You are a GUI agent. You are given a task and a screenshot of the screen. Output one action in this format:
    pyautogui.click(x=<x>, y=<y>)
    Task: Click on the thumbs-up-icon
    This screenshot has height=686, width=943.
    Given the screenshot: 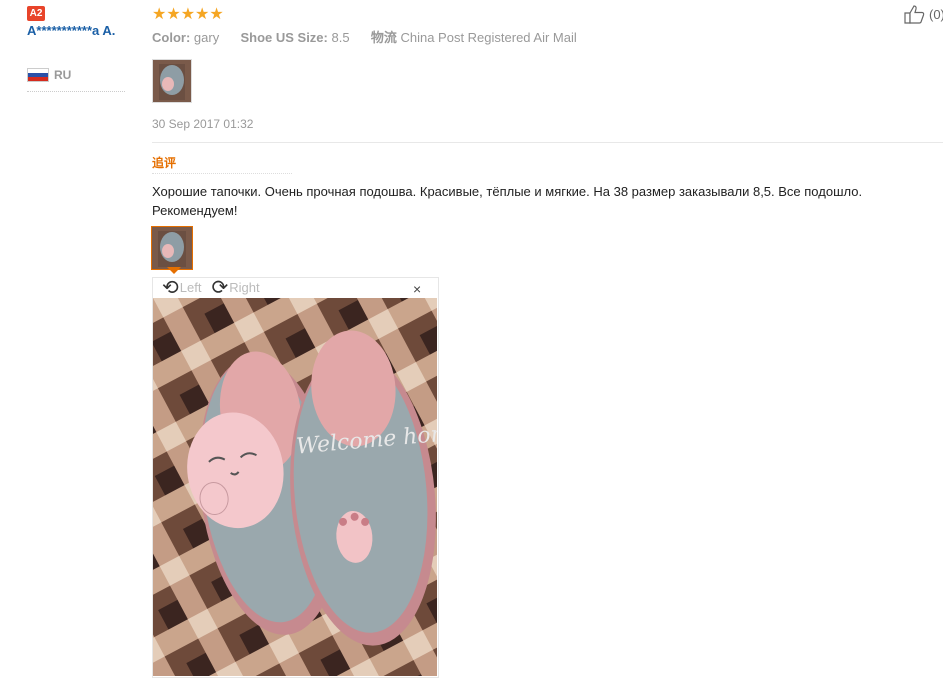 What is the action you would take?
    pyautogui.click(x=914, y=14)
    